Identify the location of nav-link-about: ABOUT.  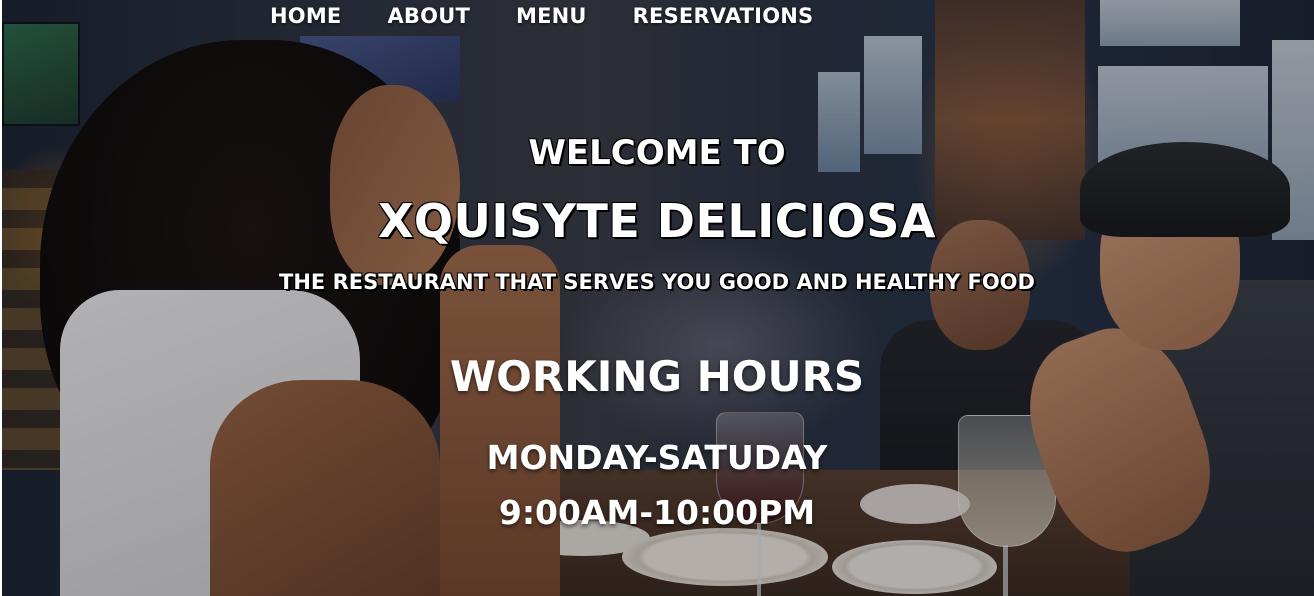
(428, 16).